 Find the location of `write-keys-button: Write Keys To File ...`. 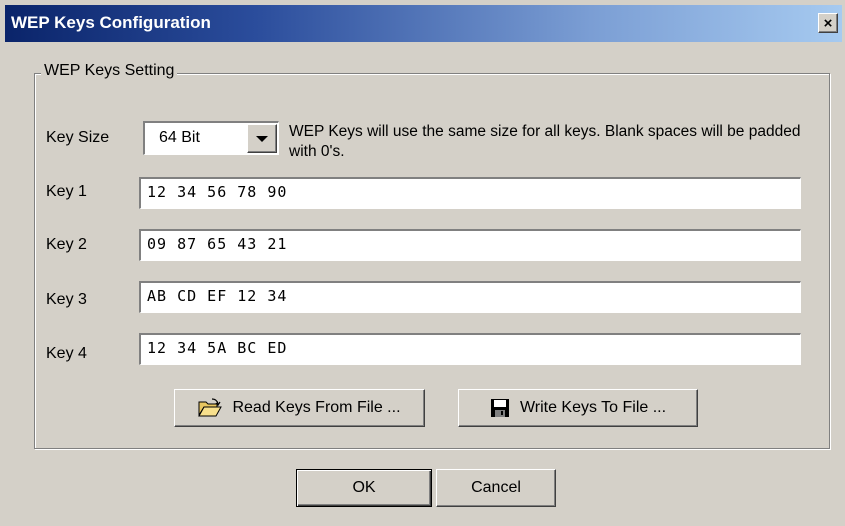

write-keys-button: Write Keys To File ... is located at coordinates (578, 408).